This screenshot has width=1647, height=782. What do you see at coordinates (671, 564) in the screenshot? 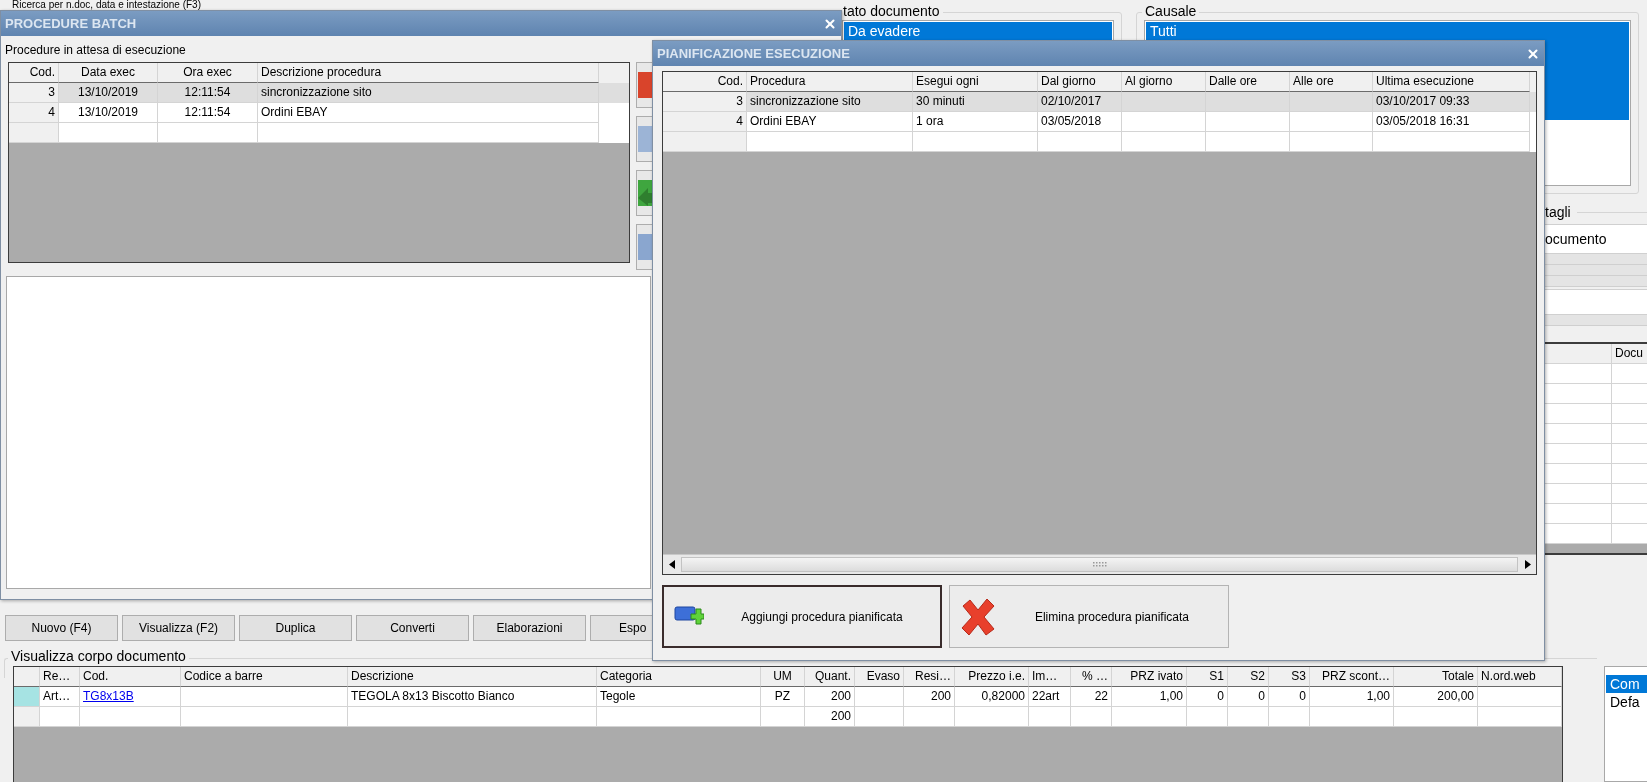
I see `left-triangle-icon` at bounding box center [671, 564].